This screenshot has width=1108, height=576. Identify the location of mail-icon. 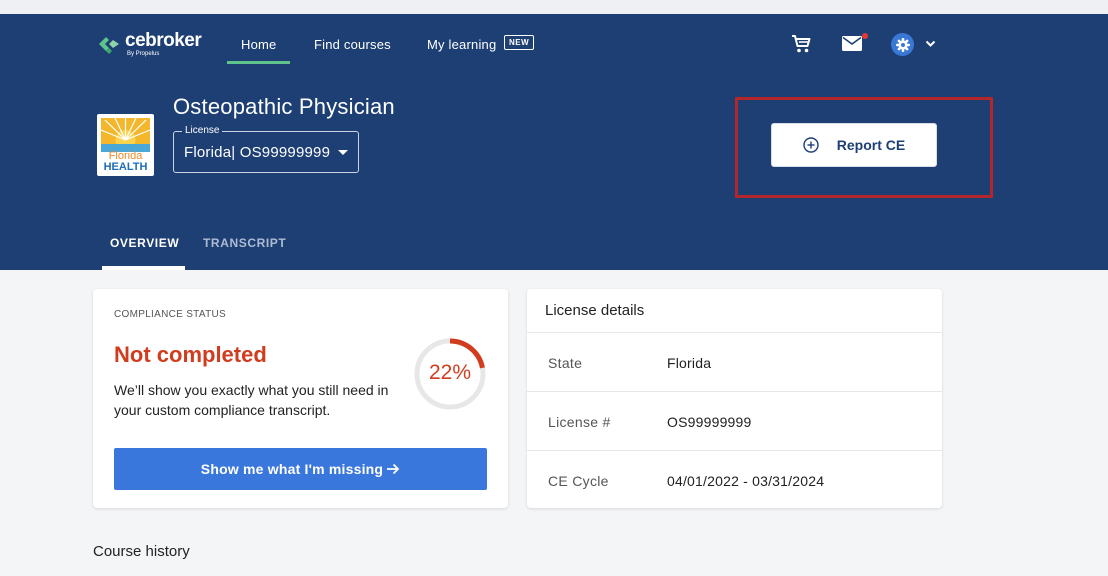
(852, 43).